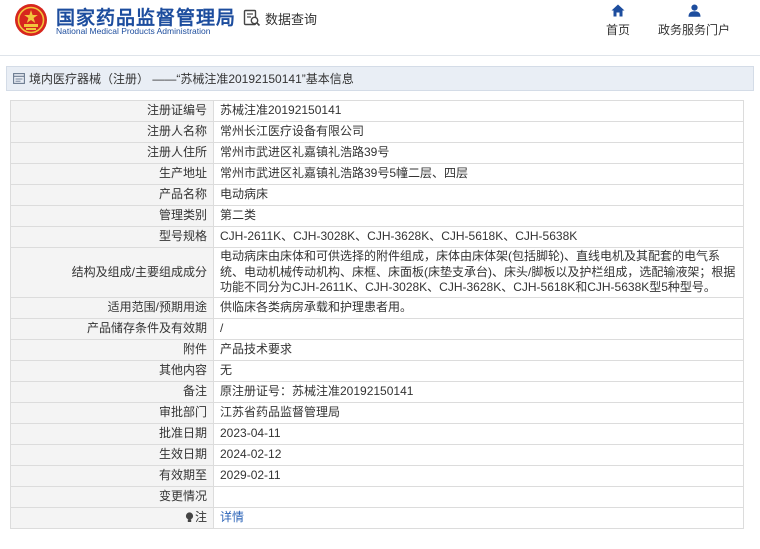 The image size is (760, 549). What do you see at coordinates (112, 195) in the screenshot?
I see `field-label: 产品名称` at bounding box center [112, 195].